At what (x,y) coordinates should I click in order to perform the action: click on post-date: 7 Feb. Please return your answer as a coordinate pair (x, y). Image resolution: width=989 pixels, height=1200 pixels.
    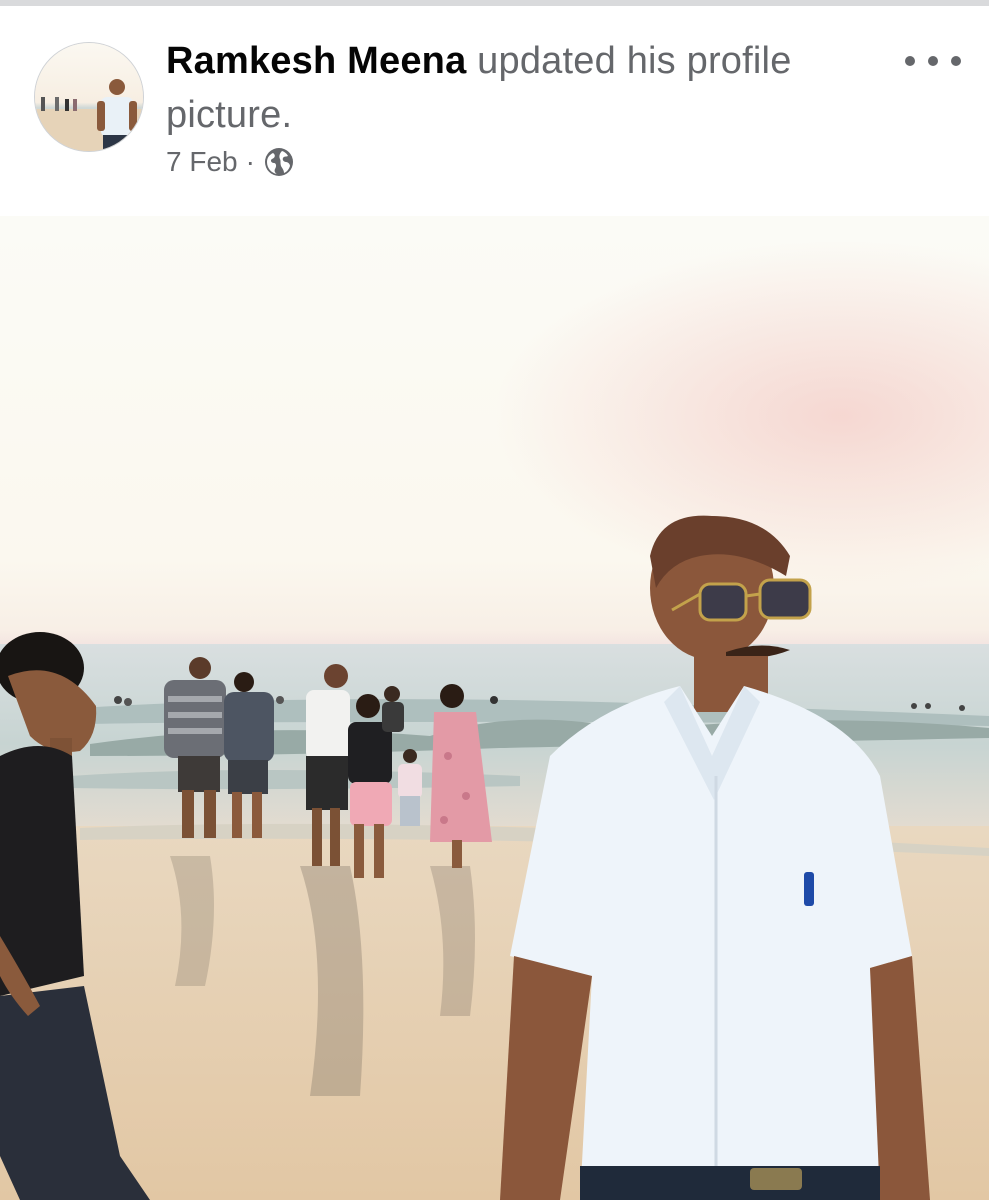
    Looking at the image, I should click on (202, 162).